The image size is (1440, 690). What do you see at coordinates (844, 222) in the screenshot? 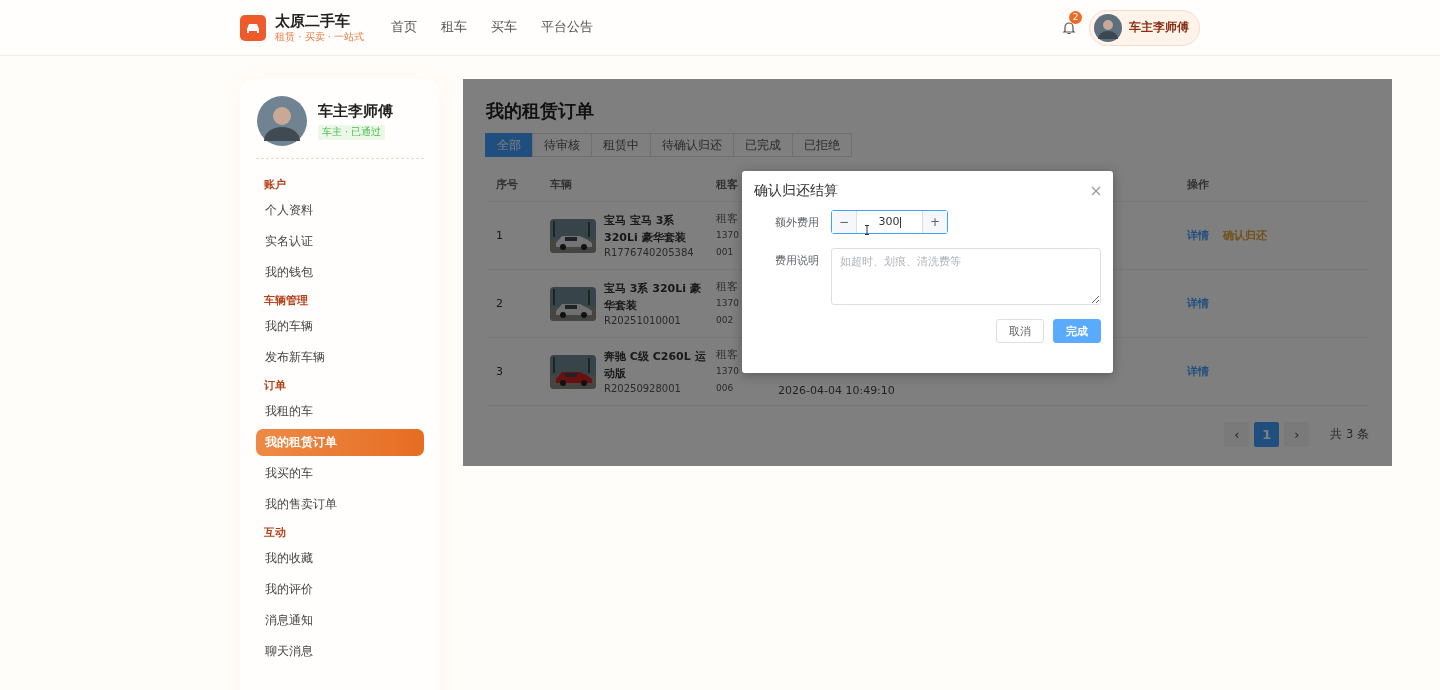
I see `decrease-button: −` at bounding box center [844, 222].